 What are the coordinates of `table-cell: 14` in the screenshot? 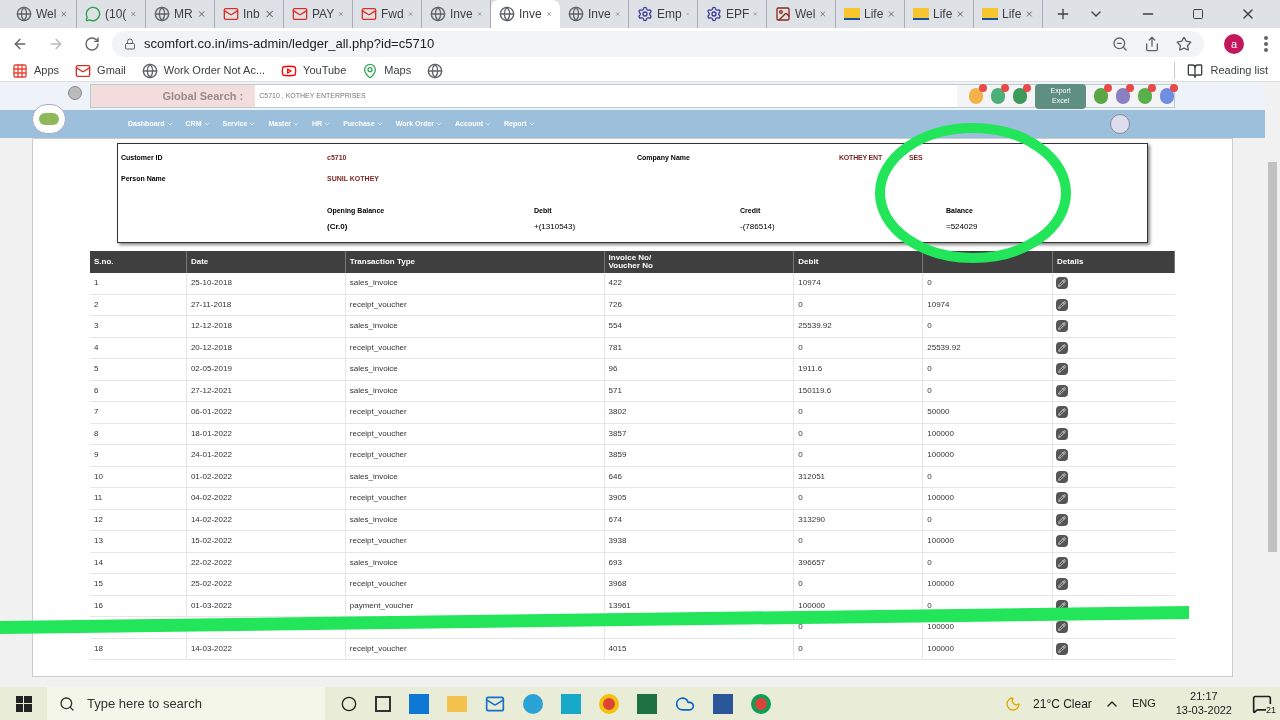 It's located at (98, 562).